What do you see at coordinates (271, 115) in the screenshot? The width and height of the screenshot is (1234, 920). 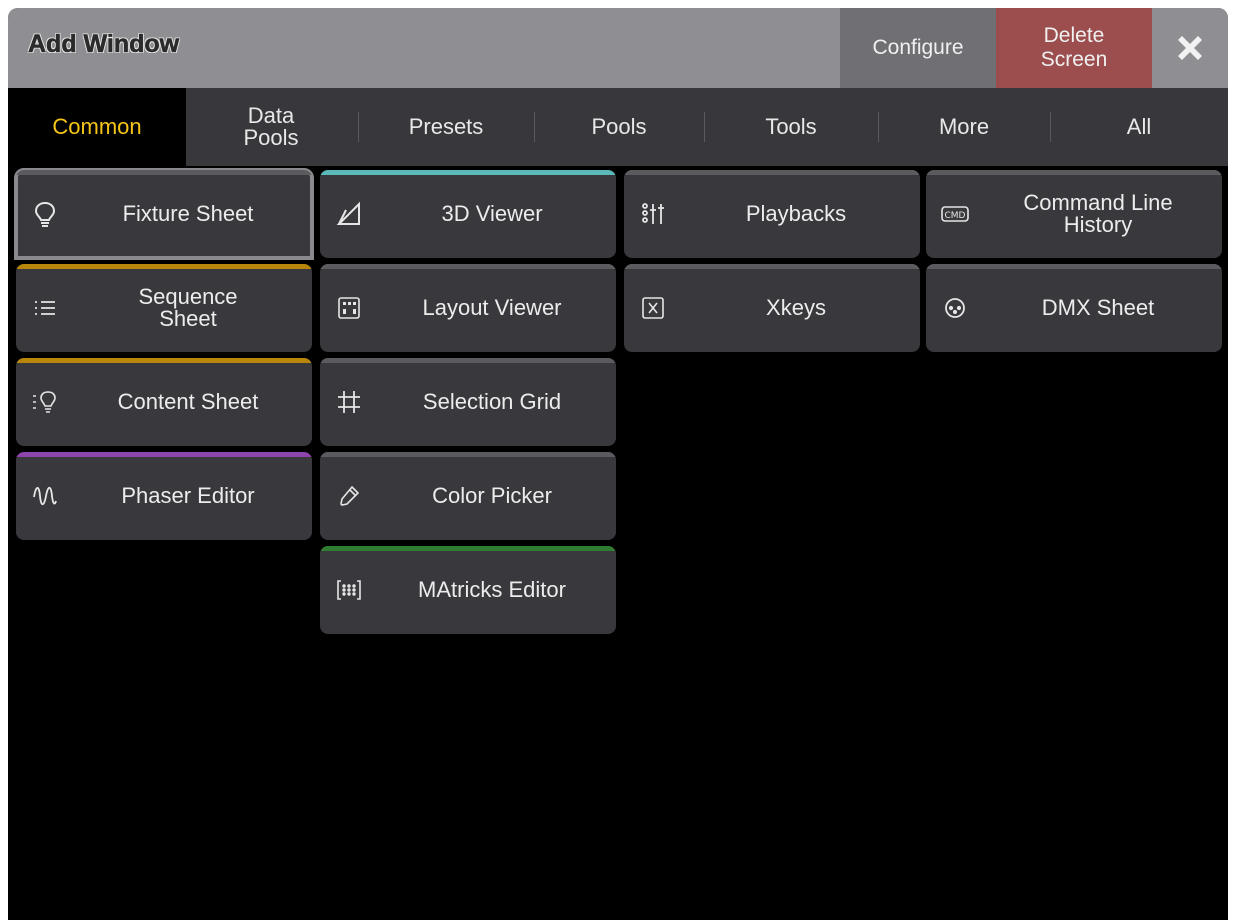 I see `tab-data-pools-line1: Data` at bounding box center [271, 115].